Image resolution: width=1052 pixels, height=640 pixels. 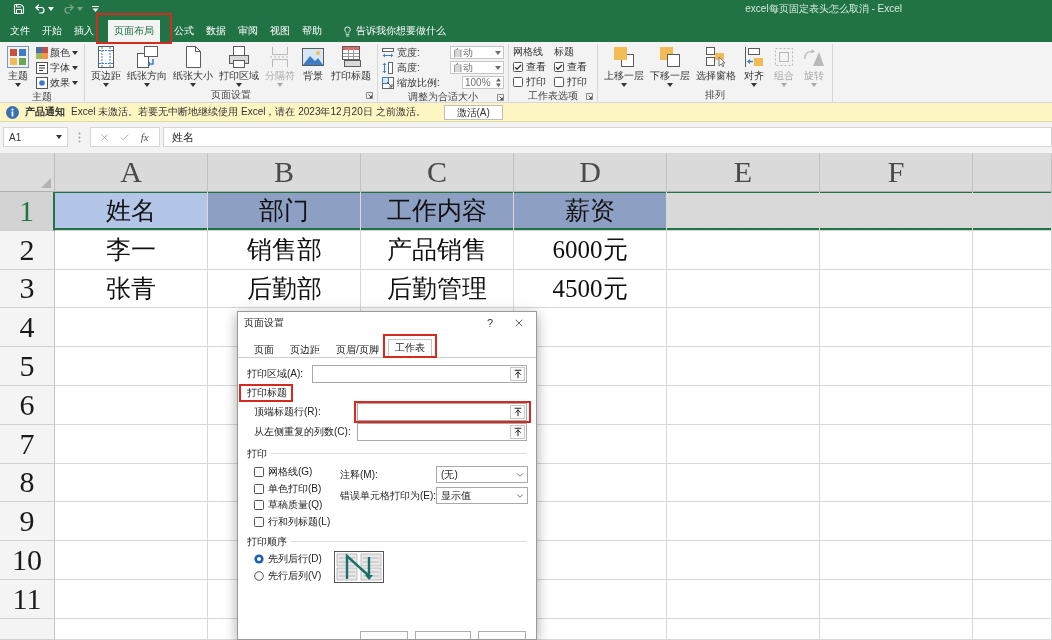 I want to click on insert-function-button: fx, so click(x=144, y=137).